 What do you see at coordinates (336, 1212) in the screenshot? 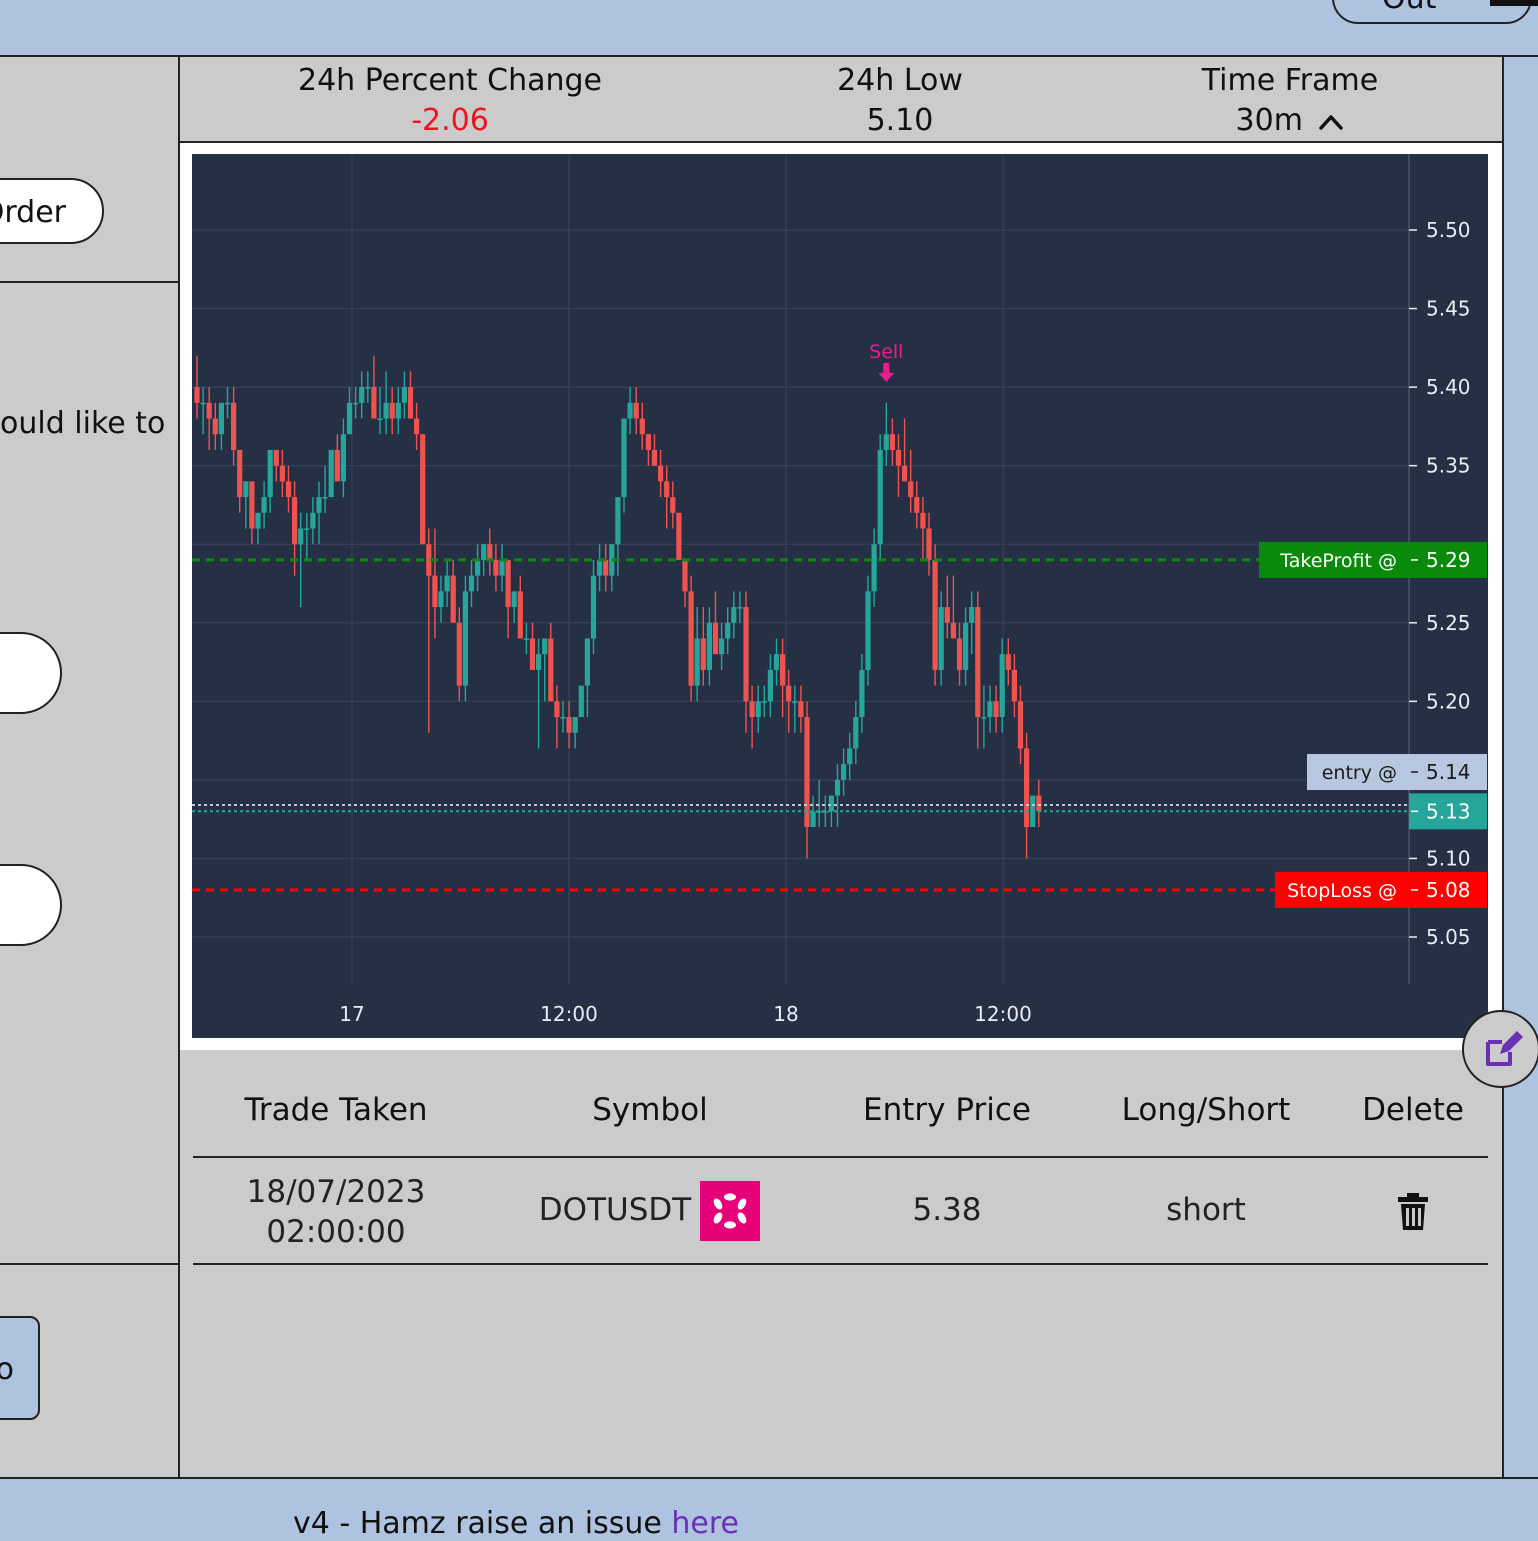
I see `trade-taken-cell: 18/07/2023 02:00:00` at bounding box center [336, 1212].